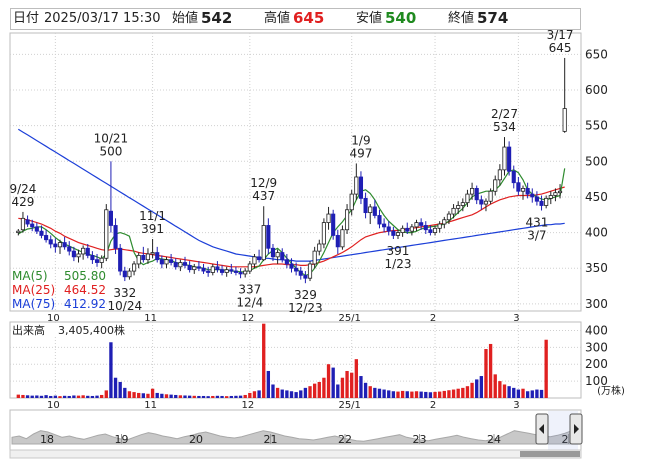 The width and height of the screenshot is (653, 470). Describe the element at coordinates (122, 439) in the screenshot. I see `navigator-label: 19` at that location.